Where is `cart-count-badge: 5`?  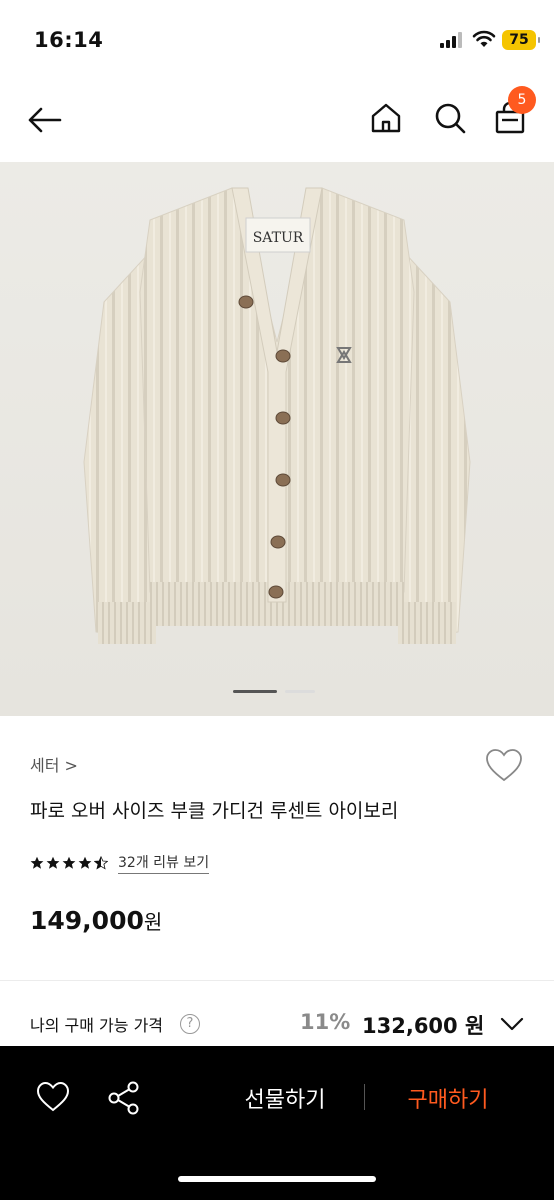 cart-count-badge: 5 is located at coordinates (522, 100).